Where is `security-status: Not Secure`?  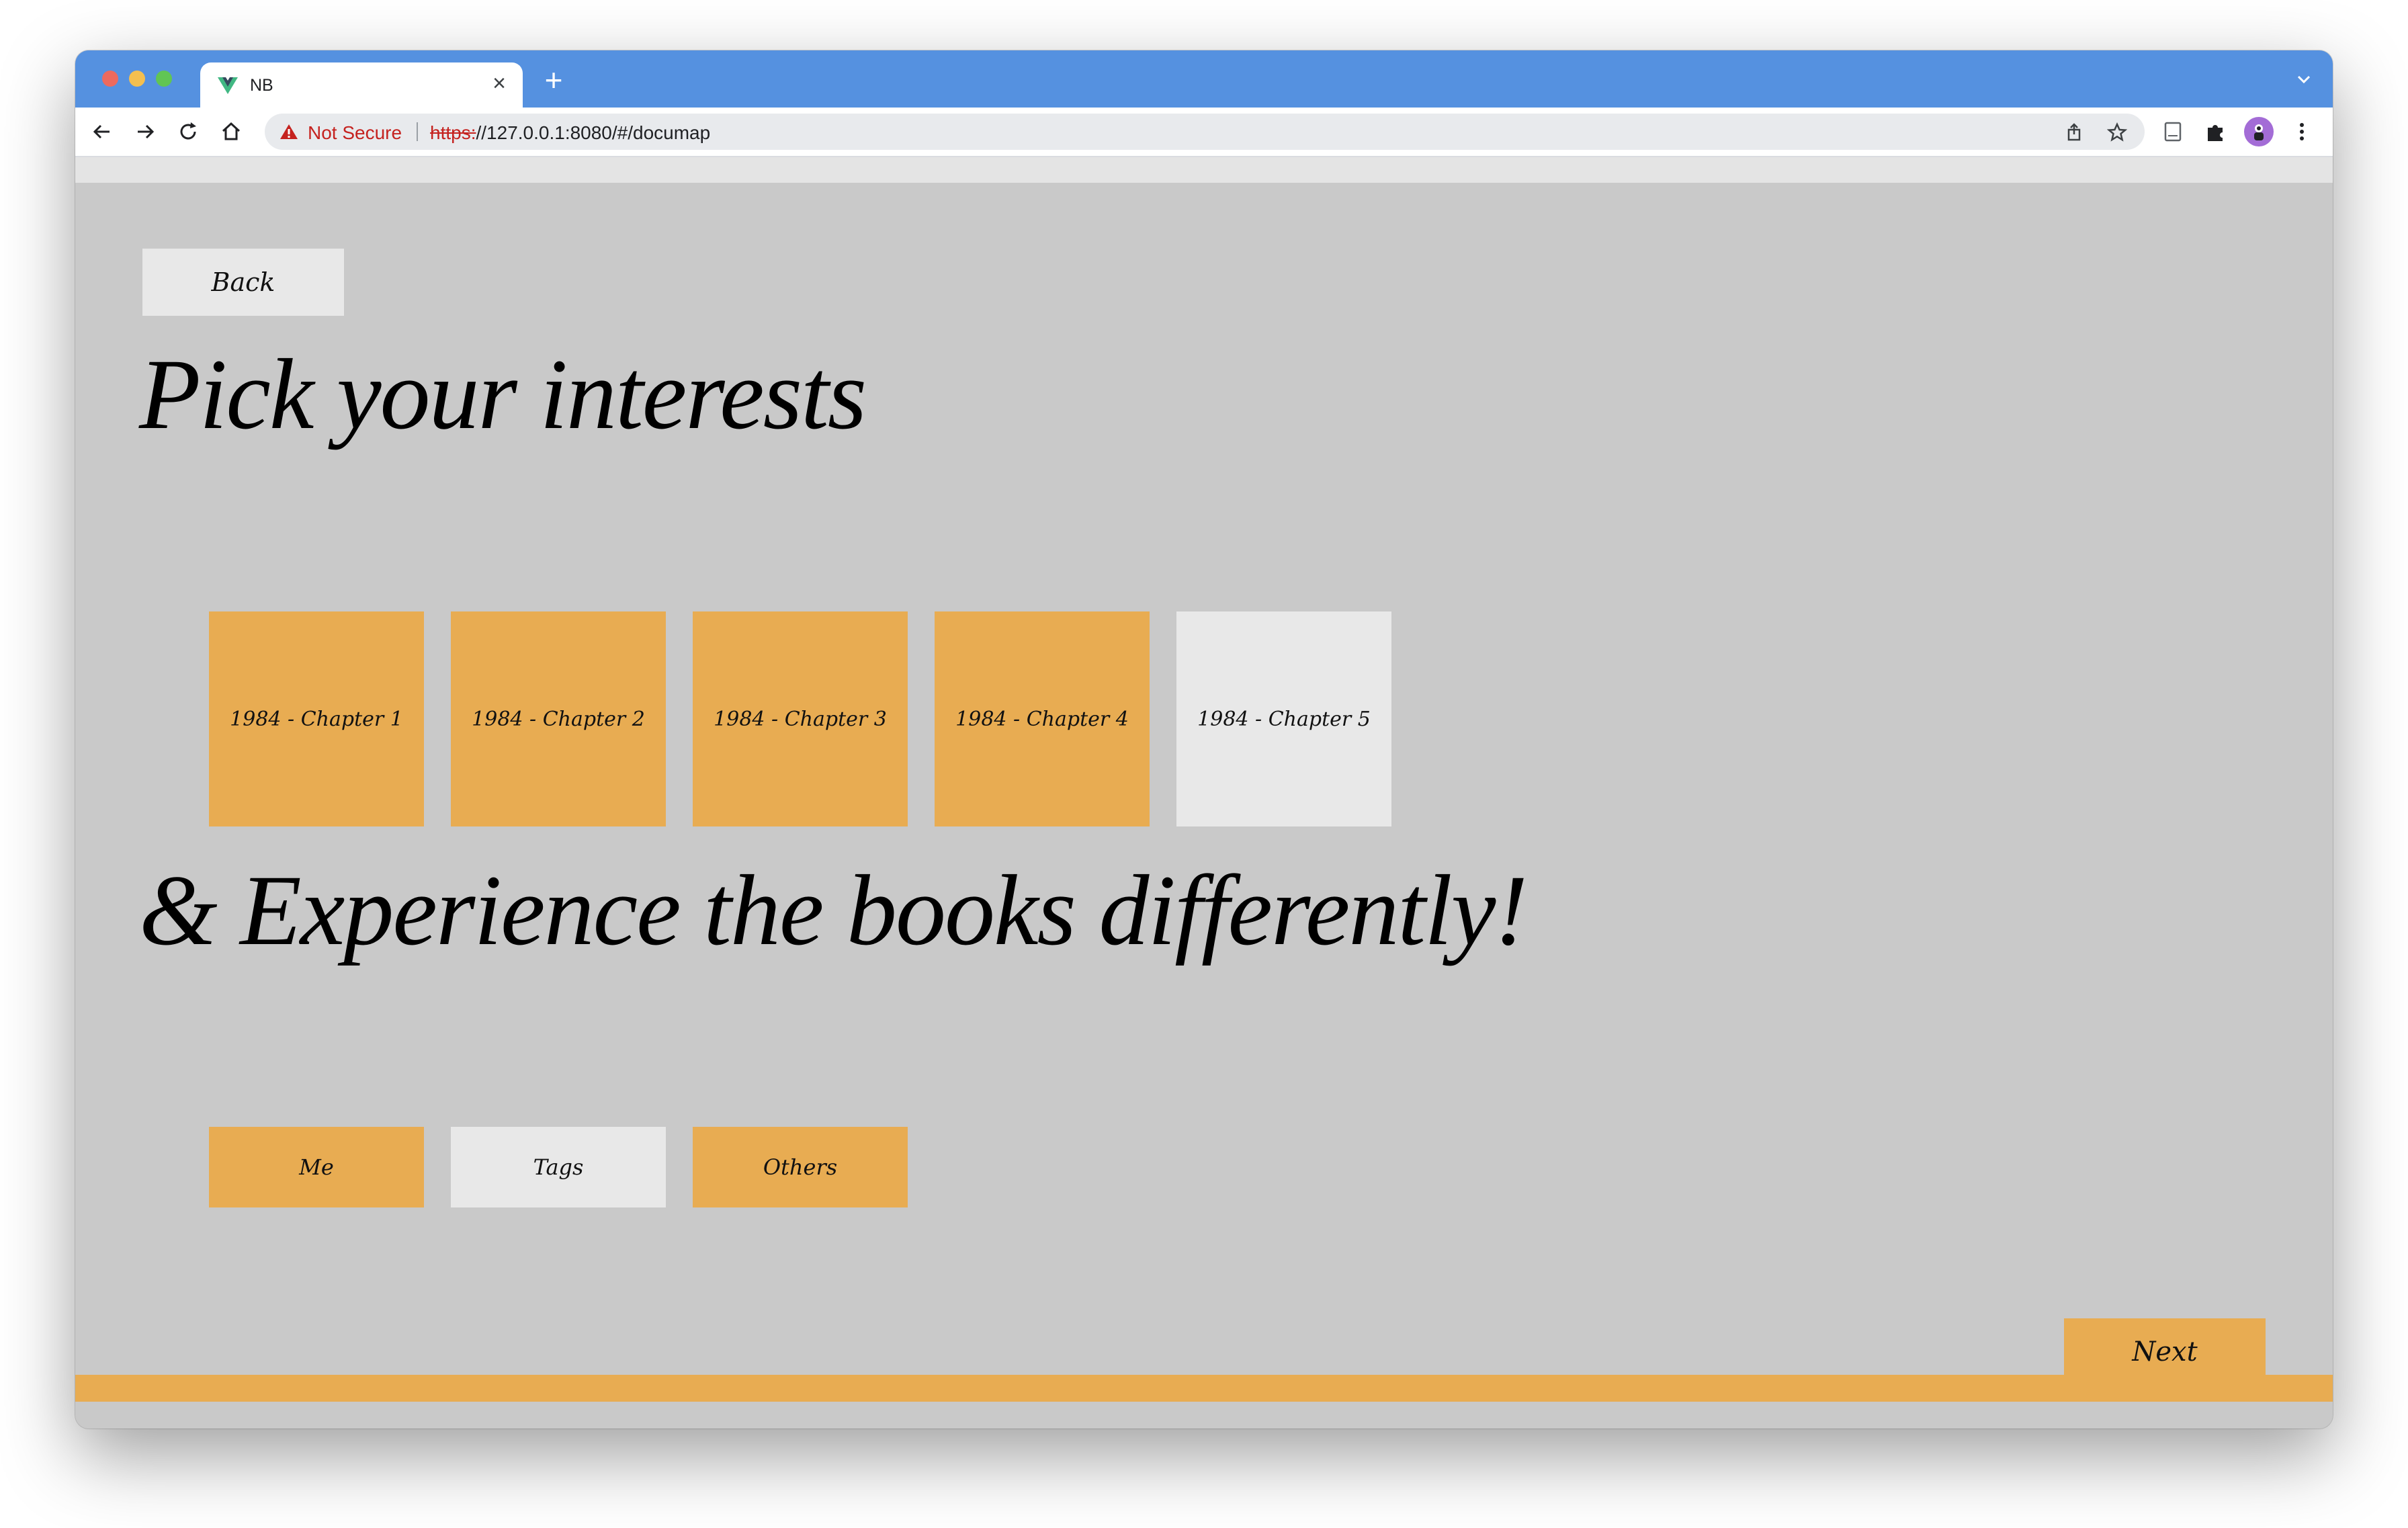 security-status: Not Secure is located at coordinates (355, 133).